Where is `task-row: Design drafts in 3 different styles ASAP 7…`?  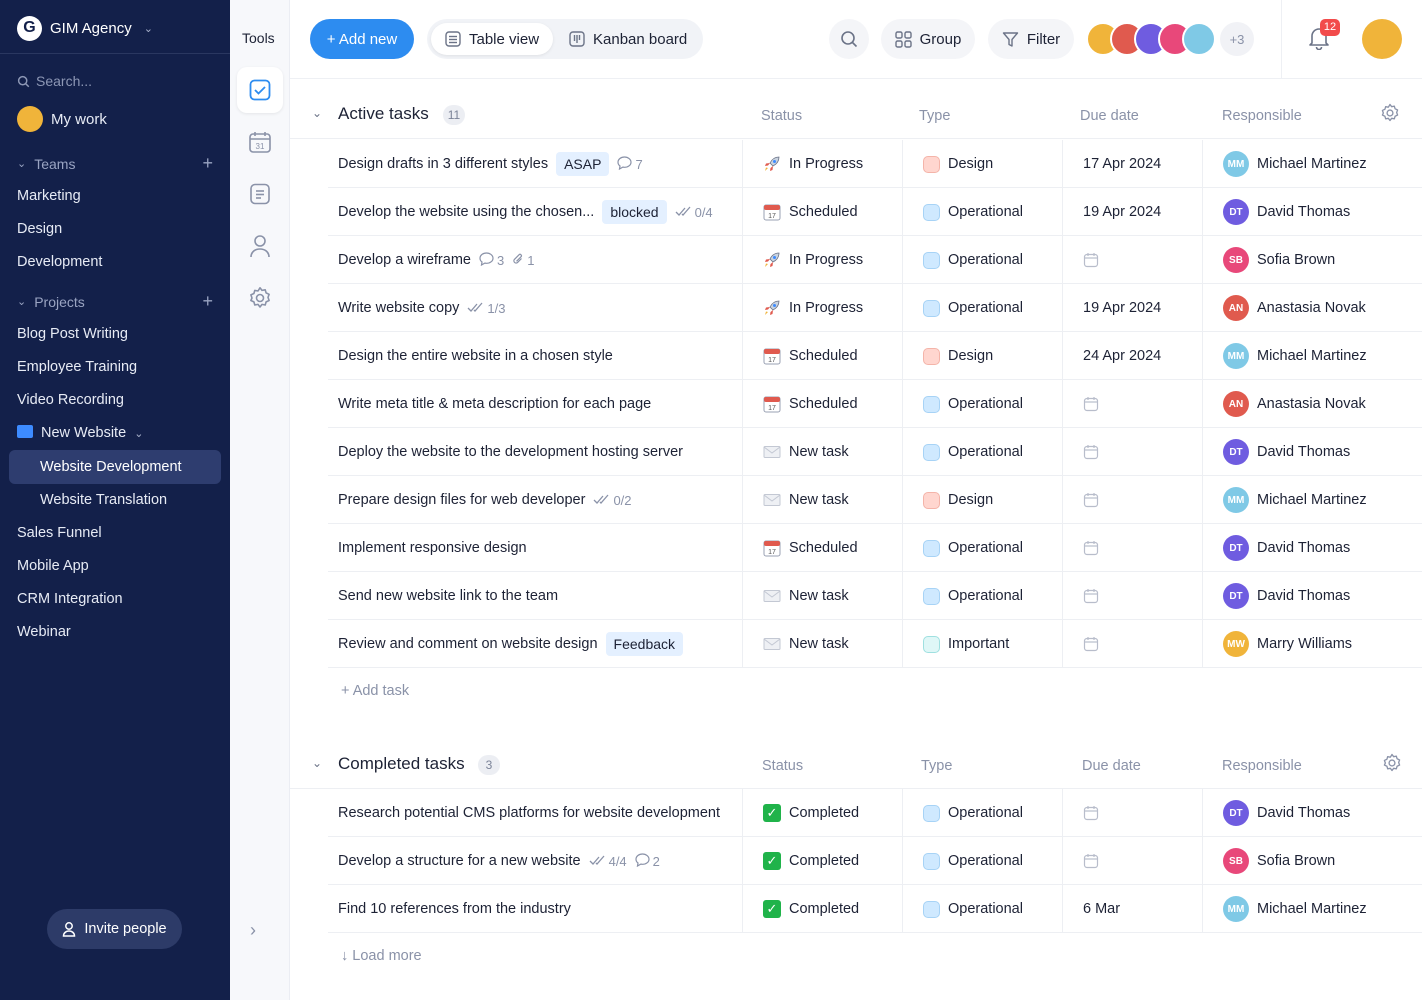
task-row: Design drafts in 3 different styles ASAP 7… is located at coordinates (875, 164).